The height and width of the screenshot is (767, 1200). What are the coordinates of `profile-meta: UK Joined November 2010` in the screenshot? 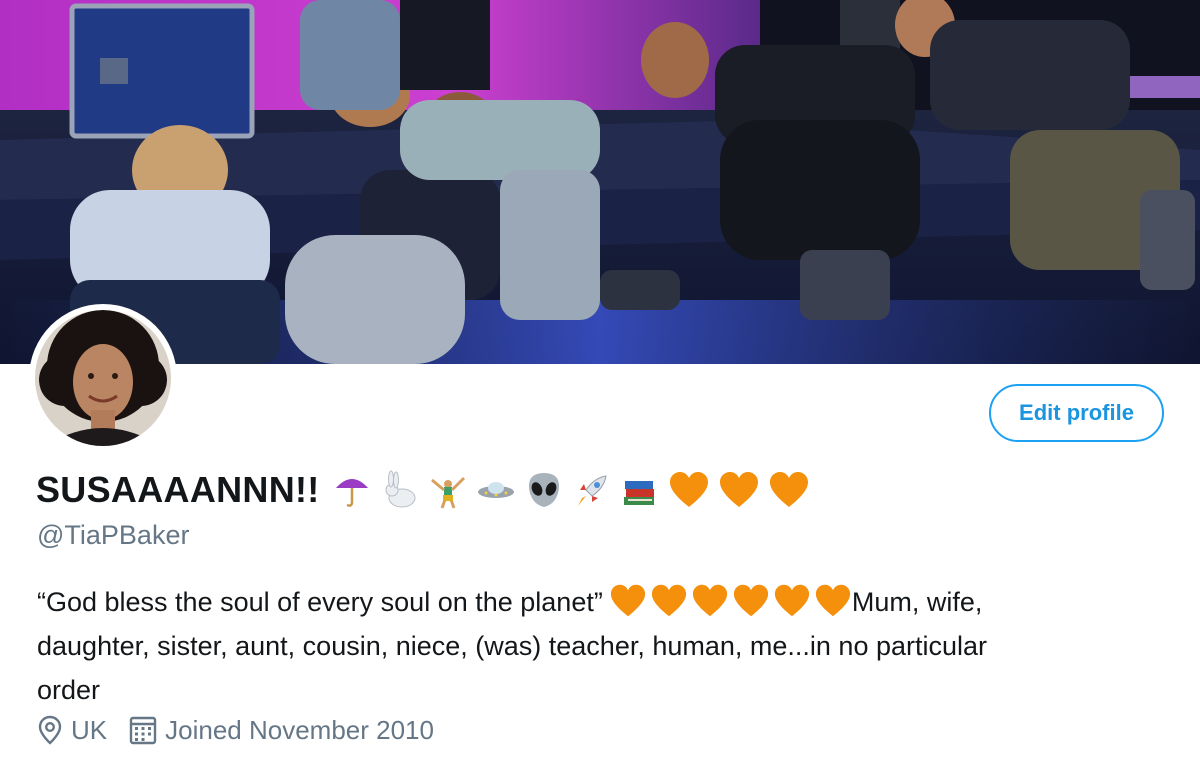 It's located at (235, 730).